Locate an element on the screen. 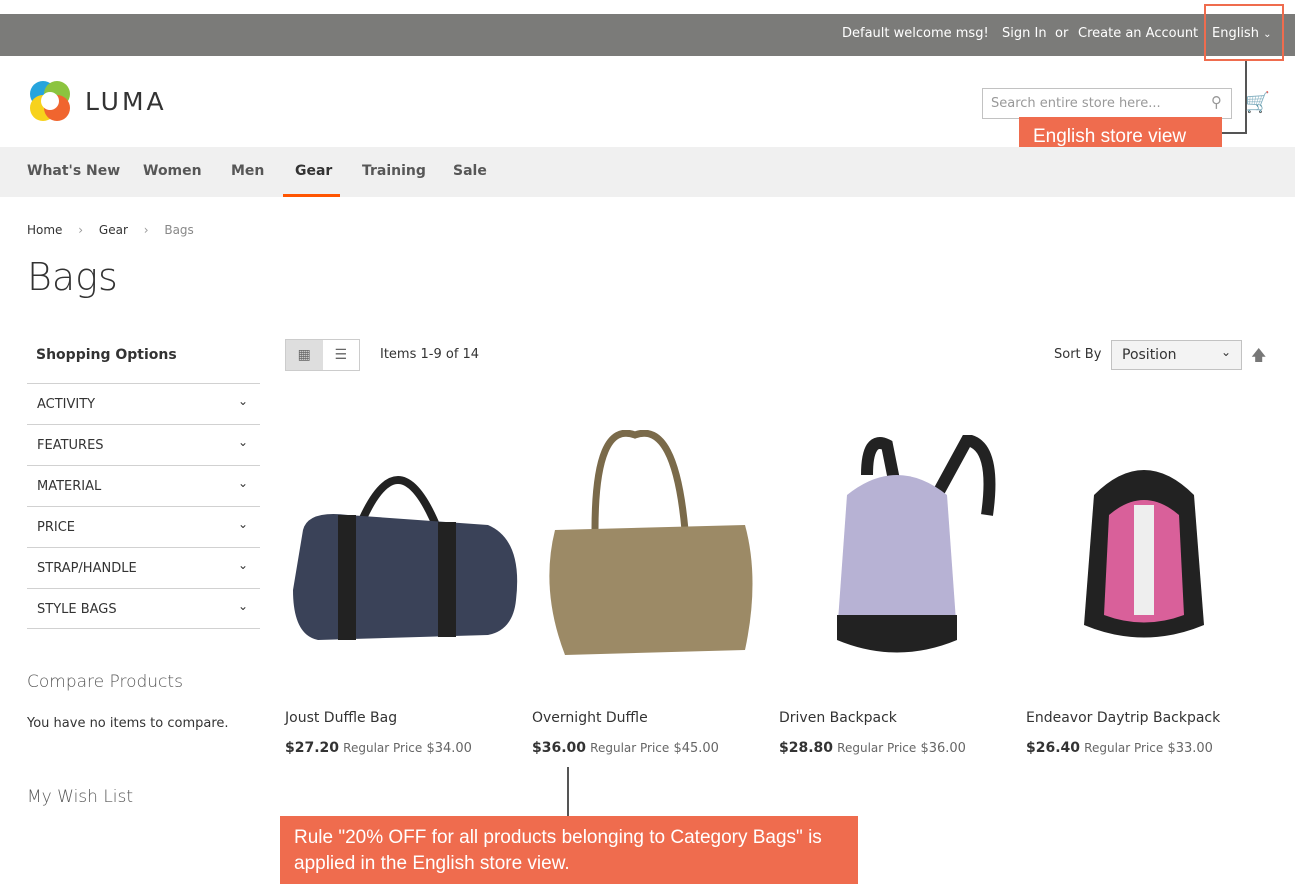  breadcrumb: Home › Gear › Bags is located at coordinates (110, 230).